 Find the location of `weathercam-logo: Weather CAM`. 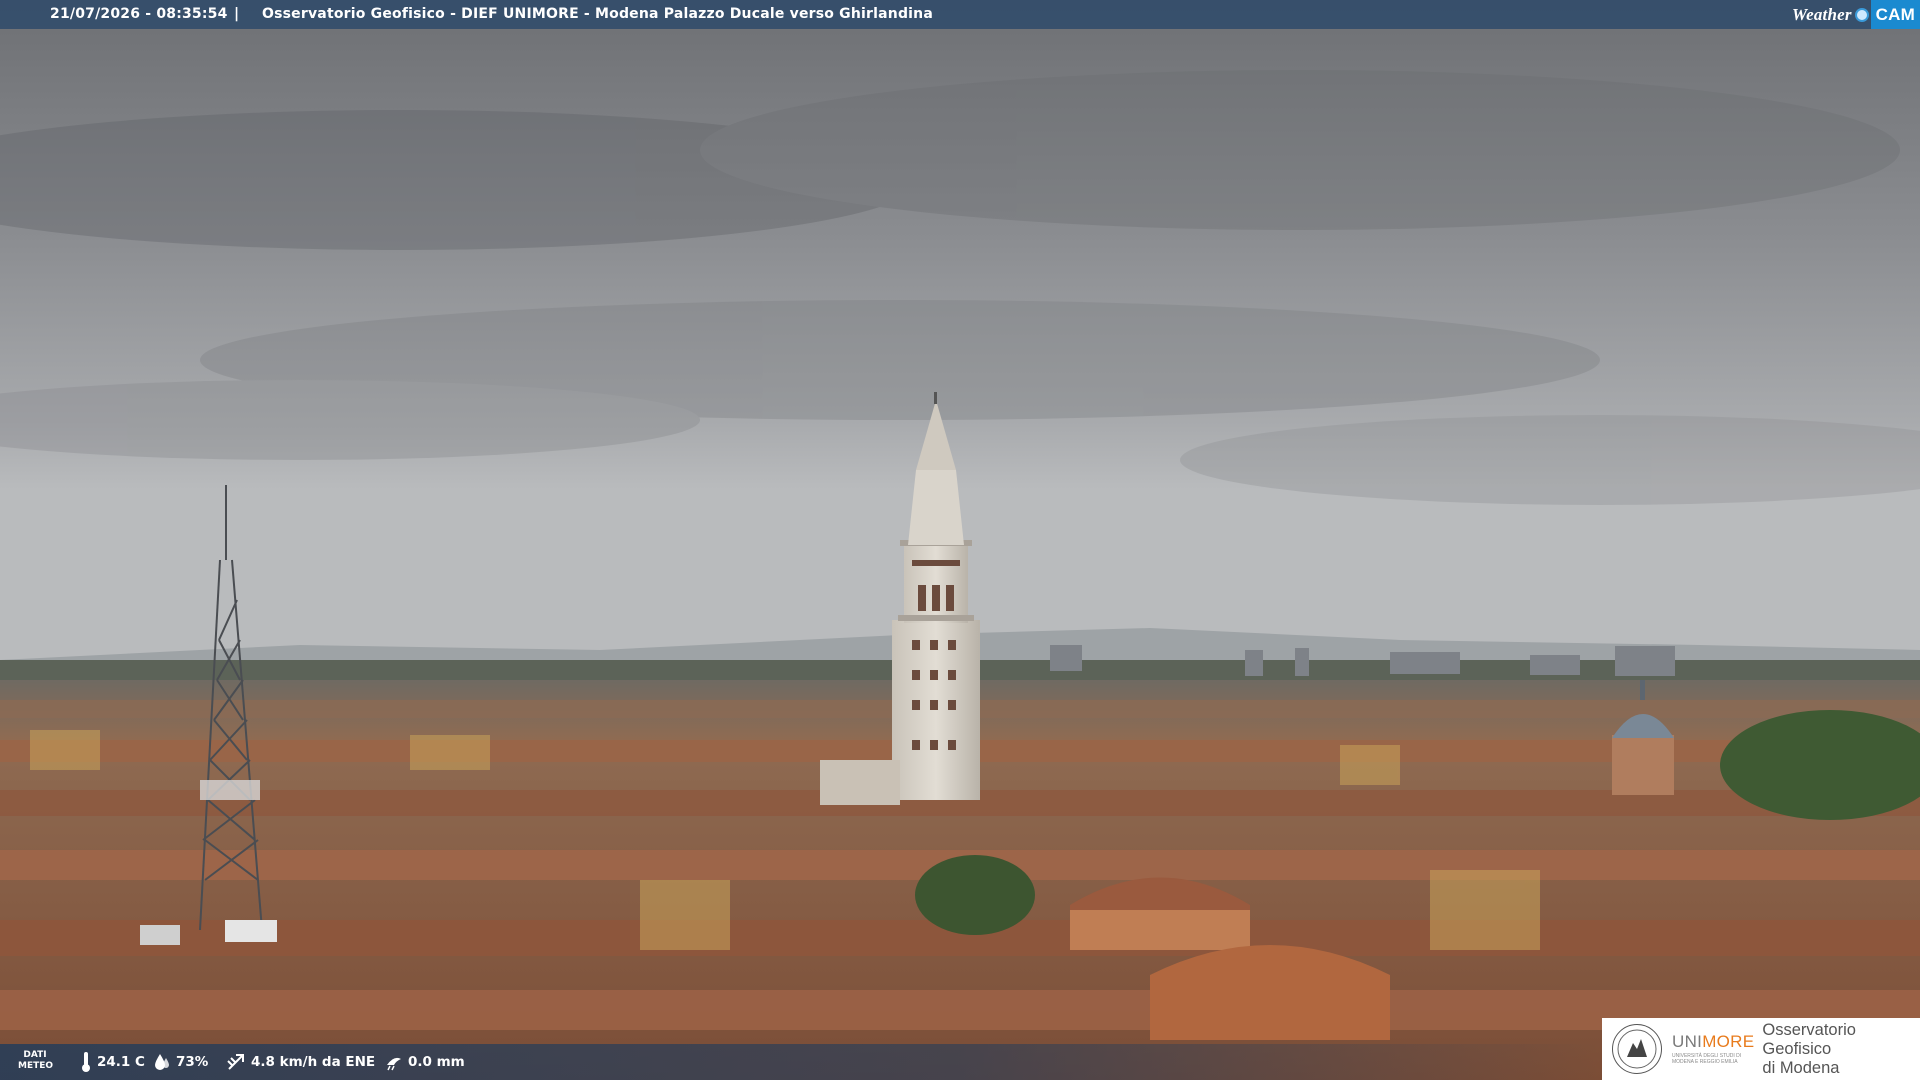

weathercam-logo: Weather CAM is located at coordinates (1856, 14).